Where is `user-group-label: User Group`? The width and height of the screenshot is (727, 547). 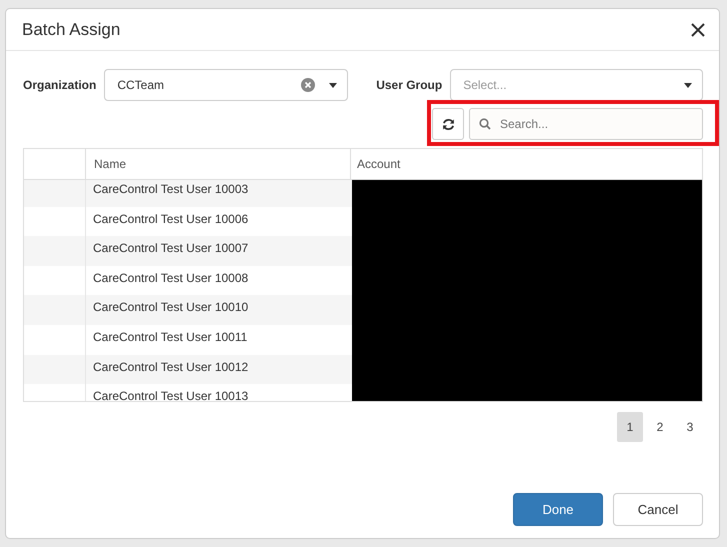
user-group-label: User Group is located at coordinates (409, 85).